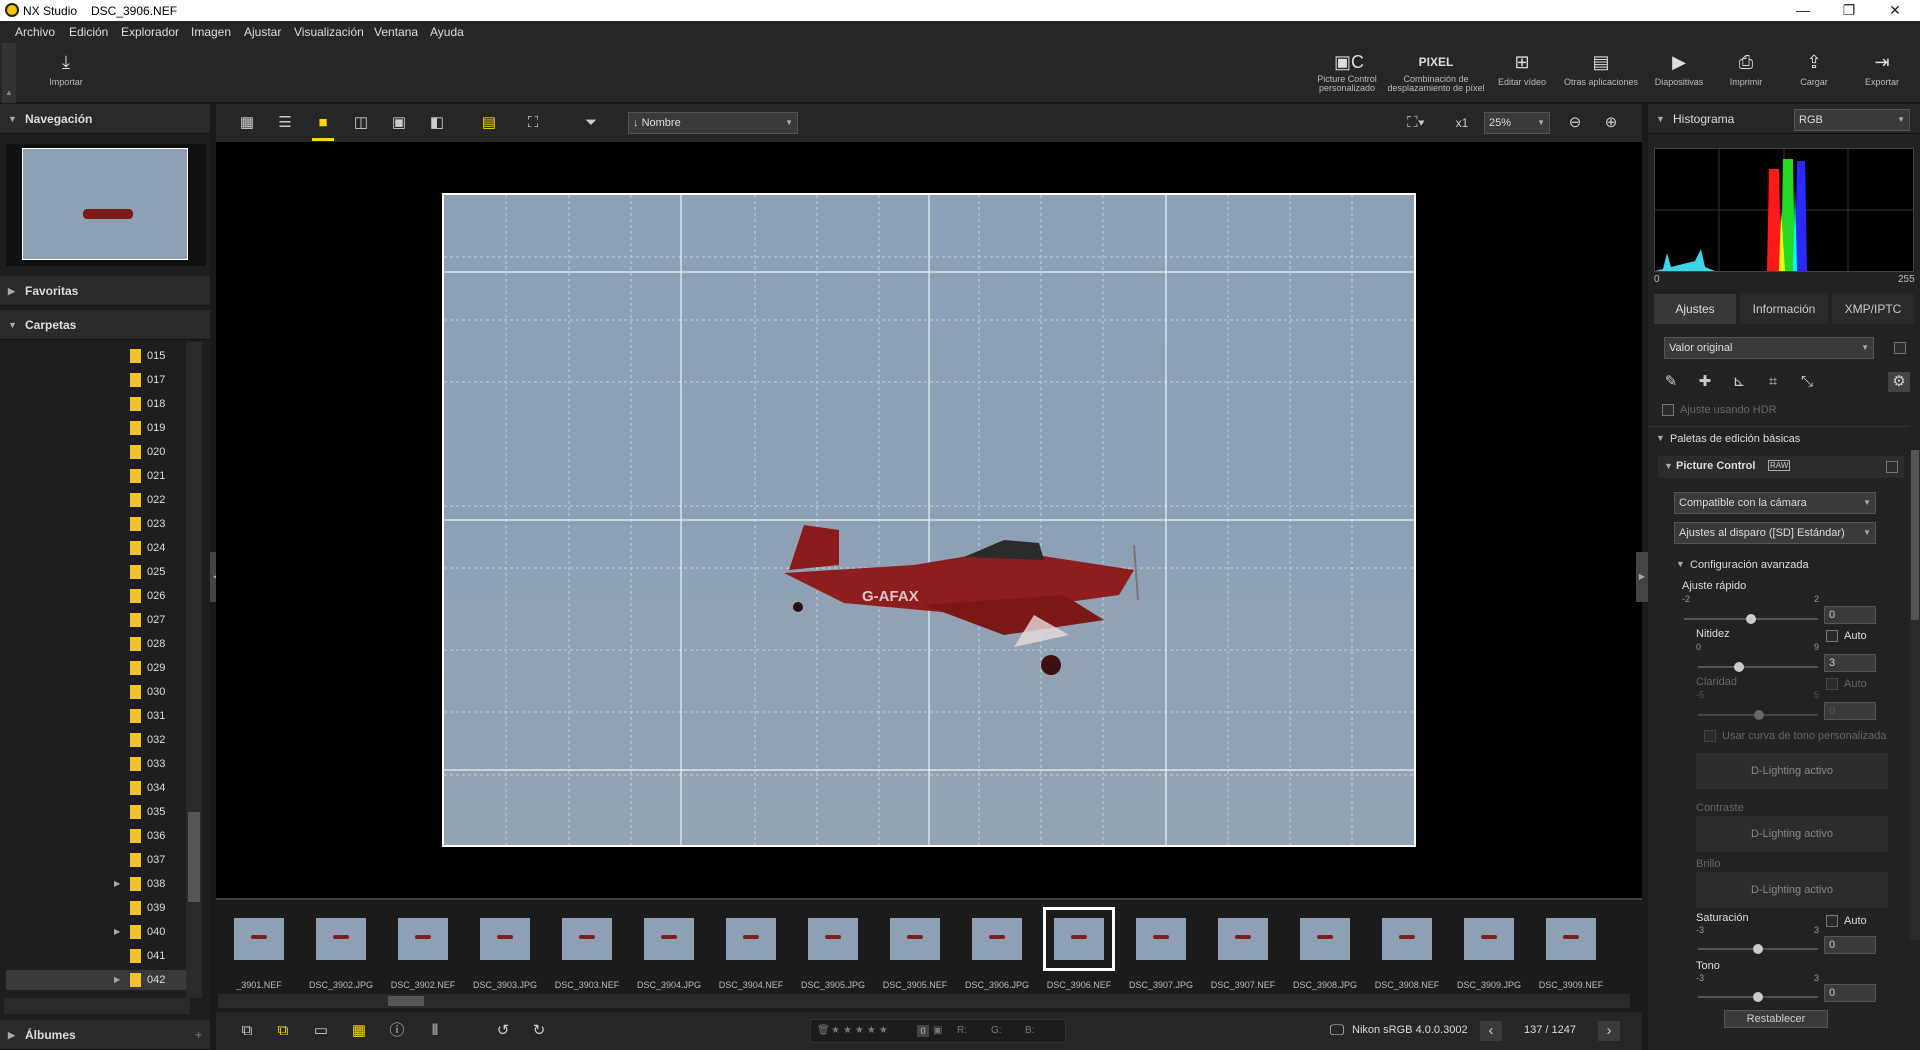 Image resolution: width=1920 pixels, height=1050 pixels. I want to click on list-view-icon: ☰, so click(285, 123).